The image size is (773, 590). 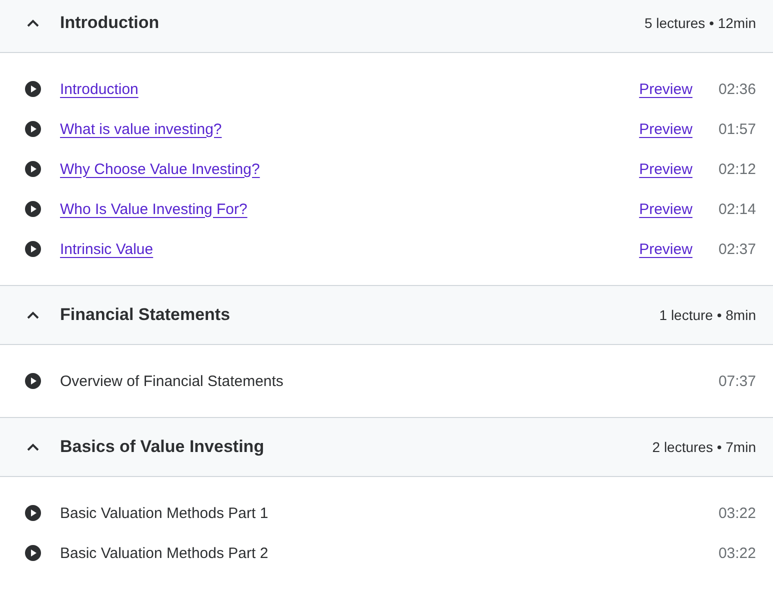 I want to click on lecture-link: Intrinsic Value, so click(x=107, y=249).